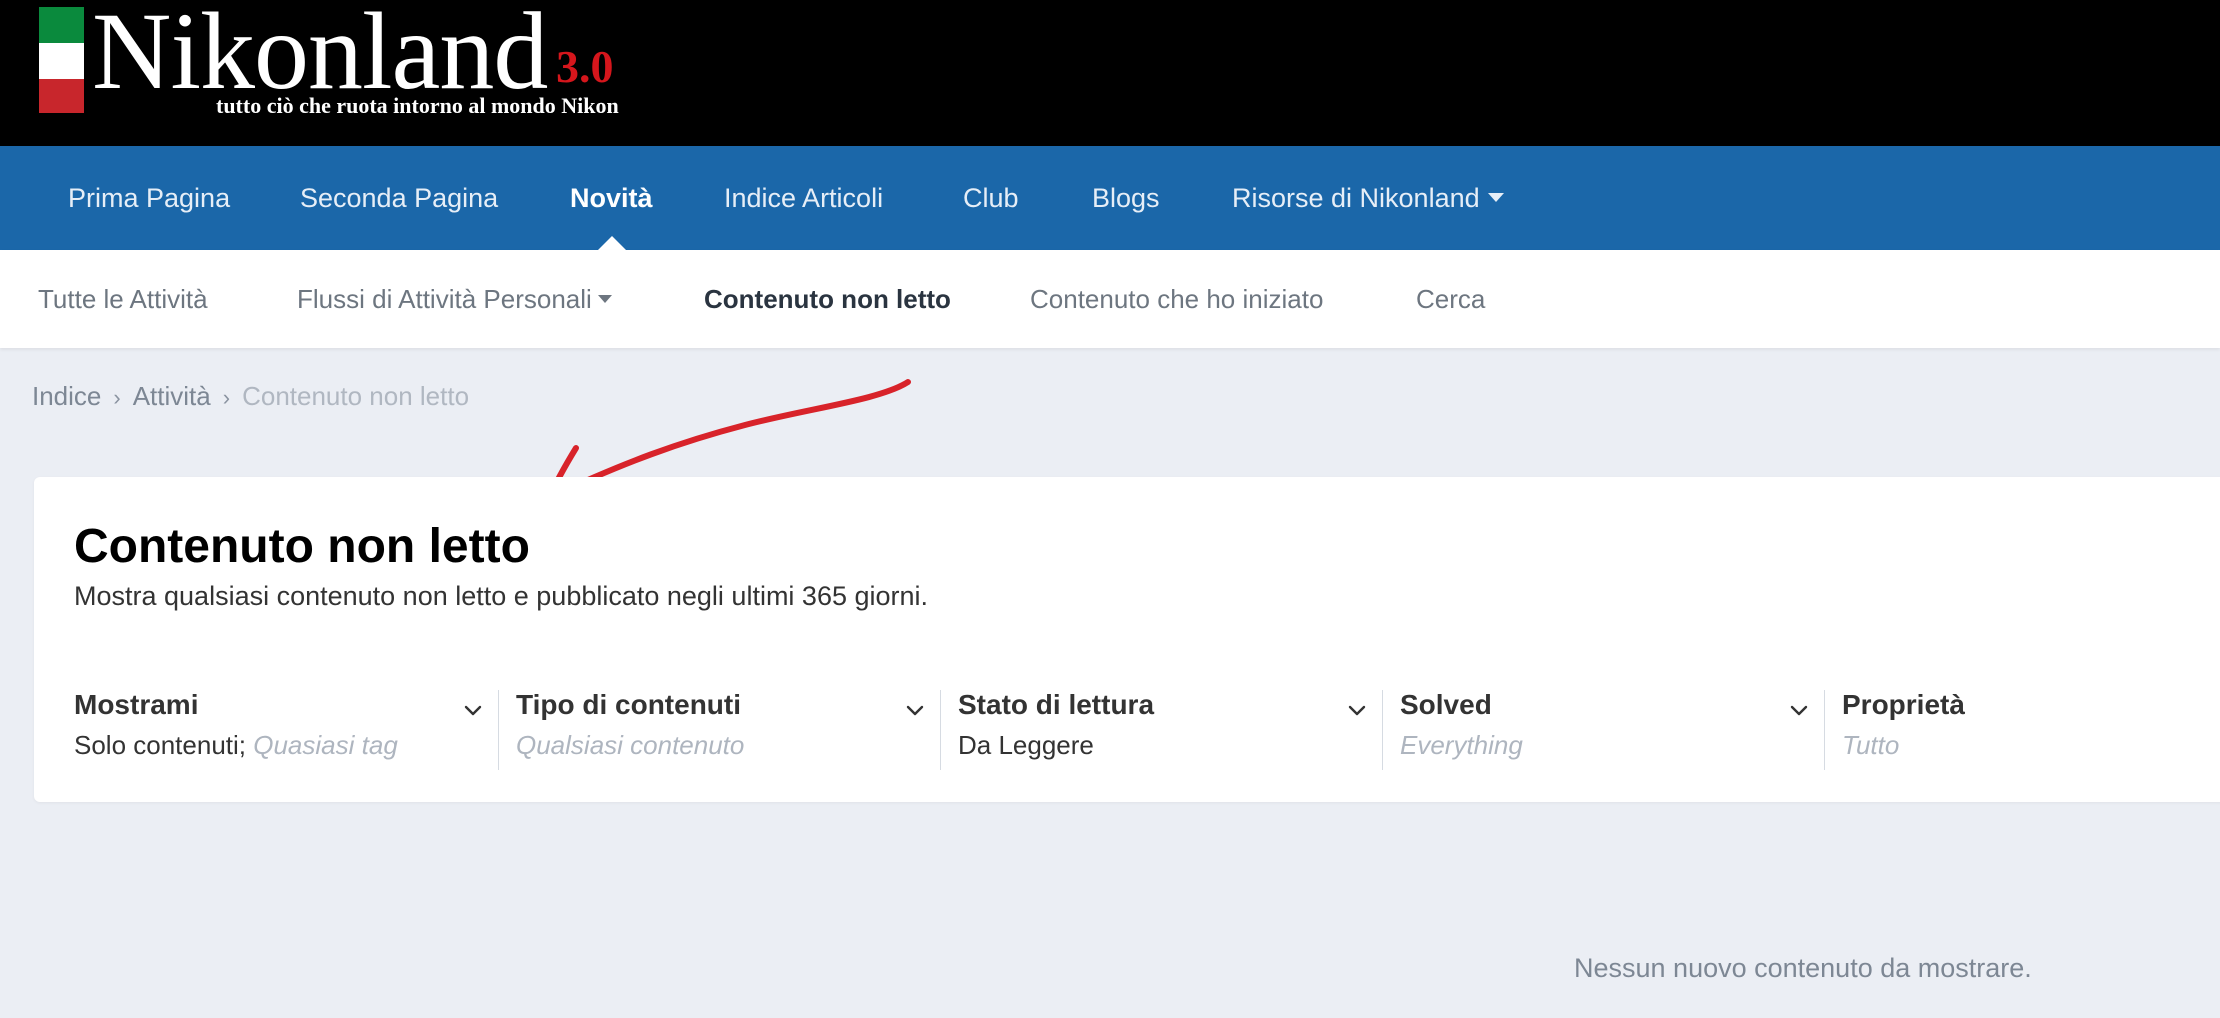  I want to click on page-title: Contenuto non letto, so click(302, 546).